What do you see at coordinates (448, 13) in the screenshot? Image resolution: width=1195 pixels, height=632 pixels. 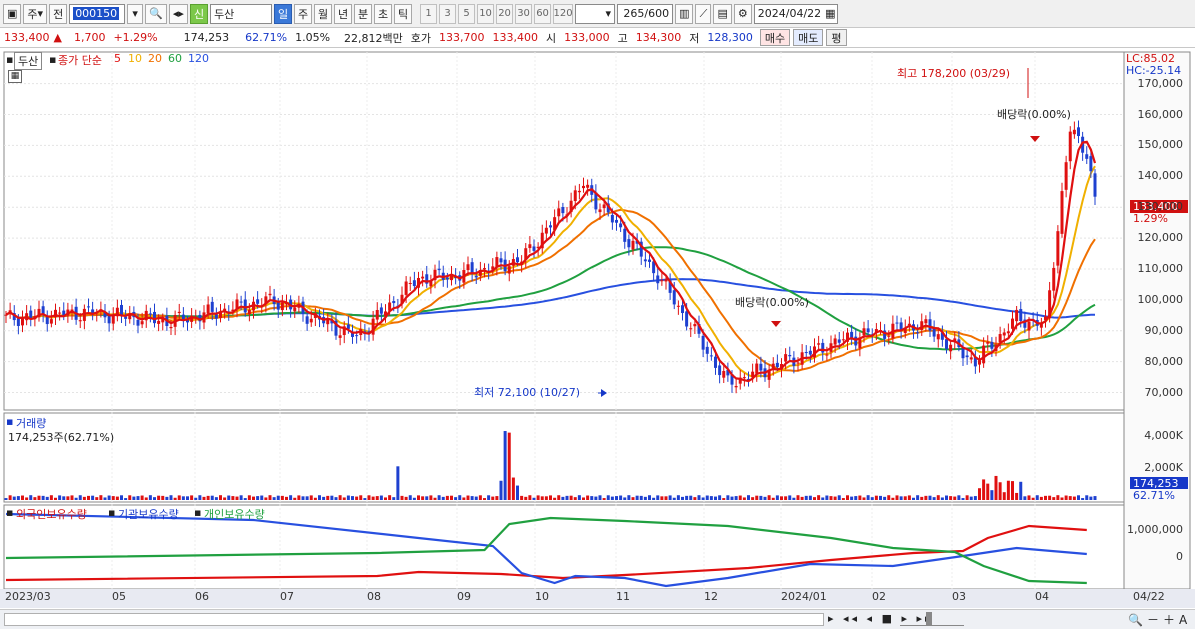 I see `interval-3: 3` at bounding box center [448, 13].